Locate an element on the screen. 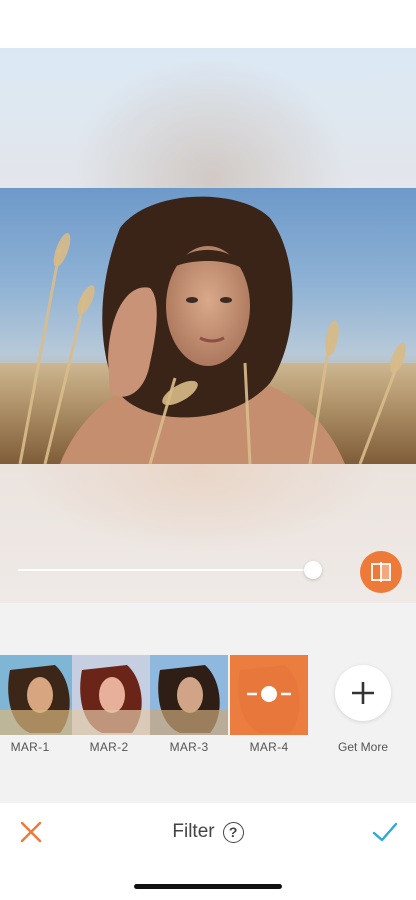  get-more-button is located at coordinates (363, 693).